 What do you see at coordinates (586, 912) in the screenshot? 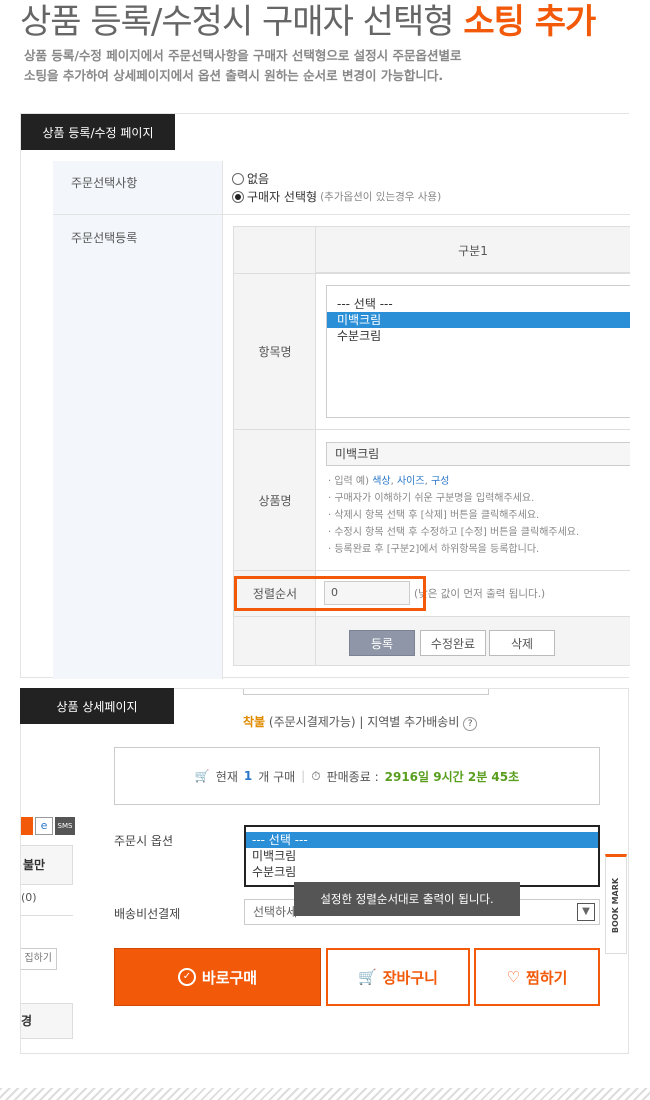
I see `chevron-down-icon: ▼` at bounding box center [586, 912].